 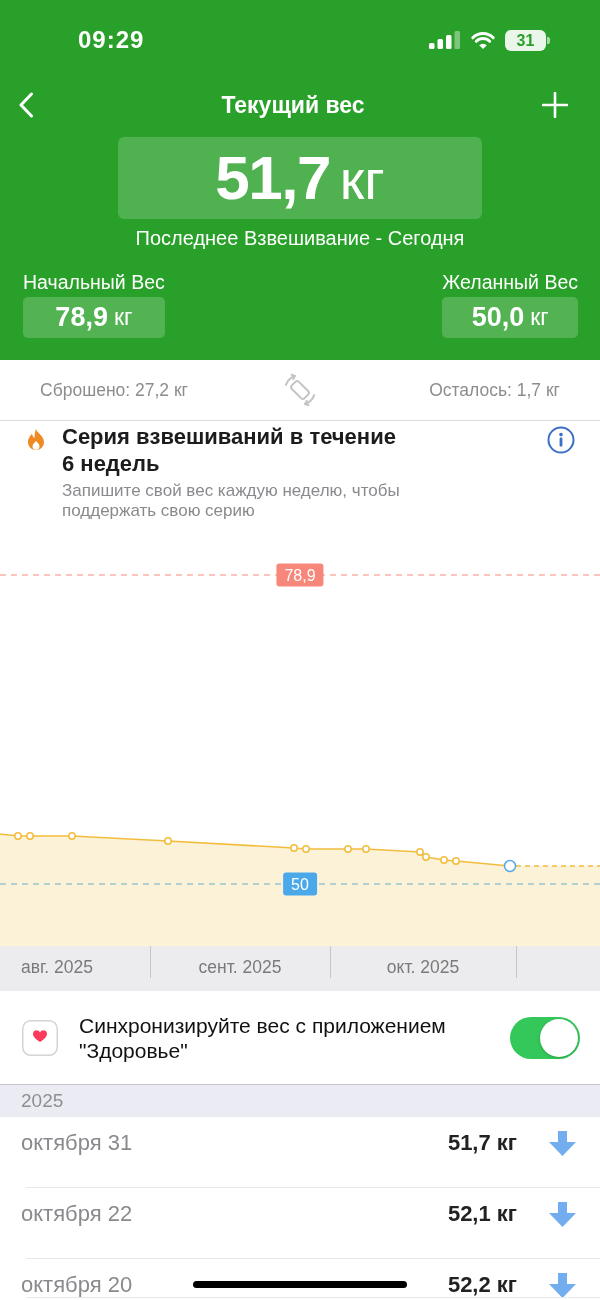 I want to click on flame-icon, so click(x=36, y=439).